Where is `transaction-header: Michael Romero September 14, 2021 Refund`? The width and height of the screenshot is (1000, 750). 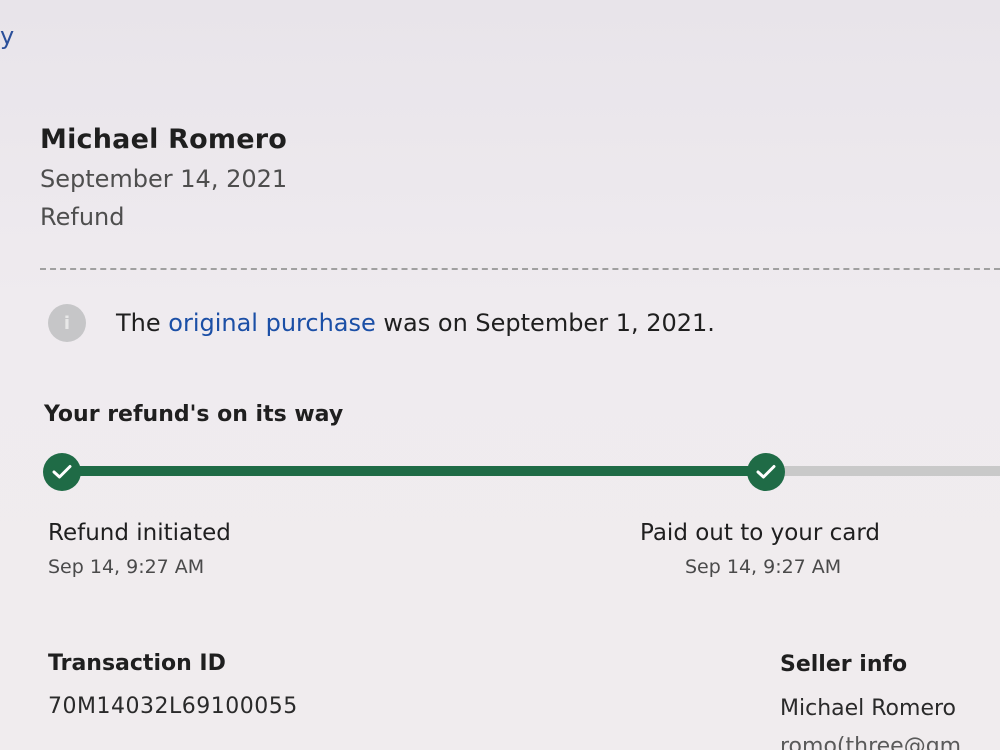 transaction-header: Michael Romero September 14, 2021 Refund is located at coordinates (163, 177).